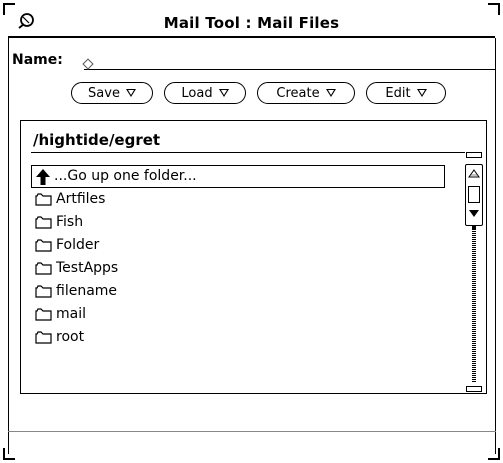  What do you see at coordinates (87, 291) in the screenshot?
I see `folder-name: filename` at bounding box center [87, 291].